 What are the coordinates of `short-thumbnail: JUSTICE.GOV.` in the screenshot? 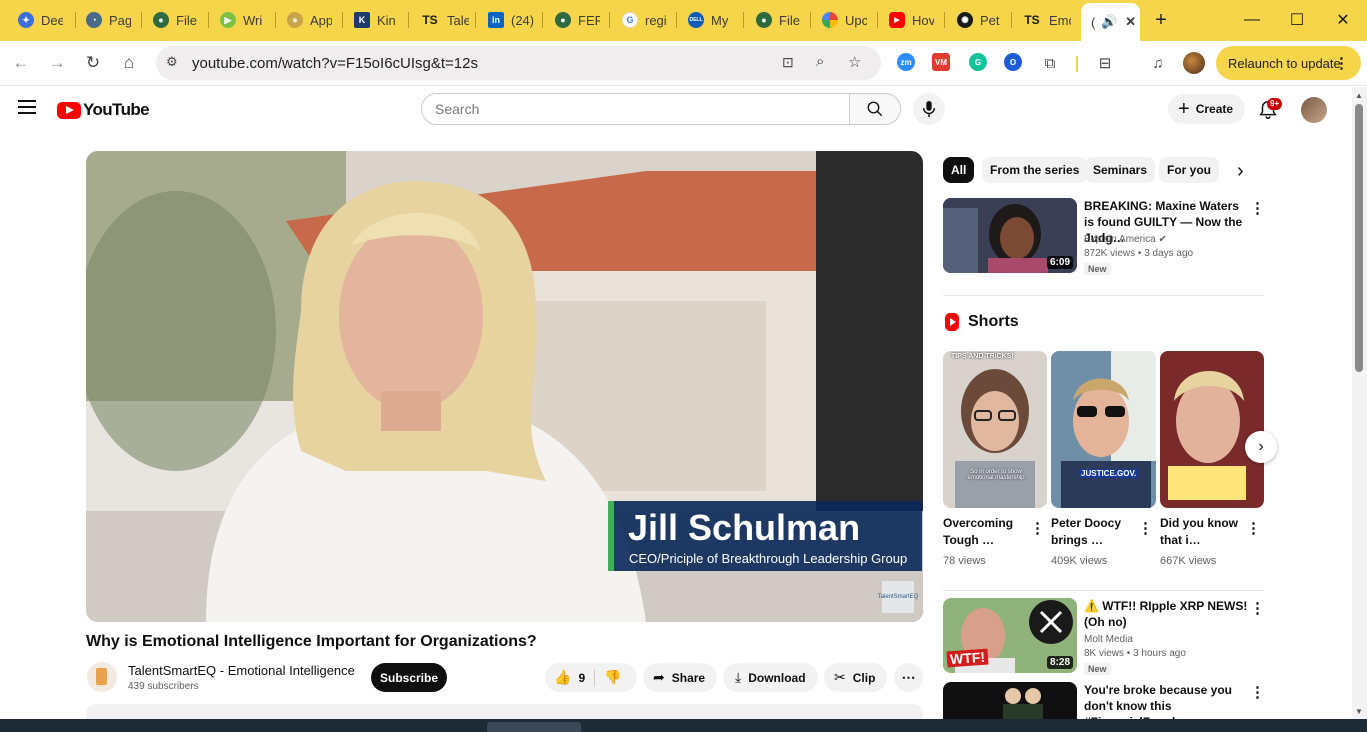 It's located at (1103, 429).